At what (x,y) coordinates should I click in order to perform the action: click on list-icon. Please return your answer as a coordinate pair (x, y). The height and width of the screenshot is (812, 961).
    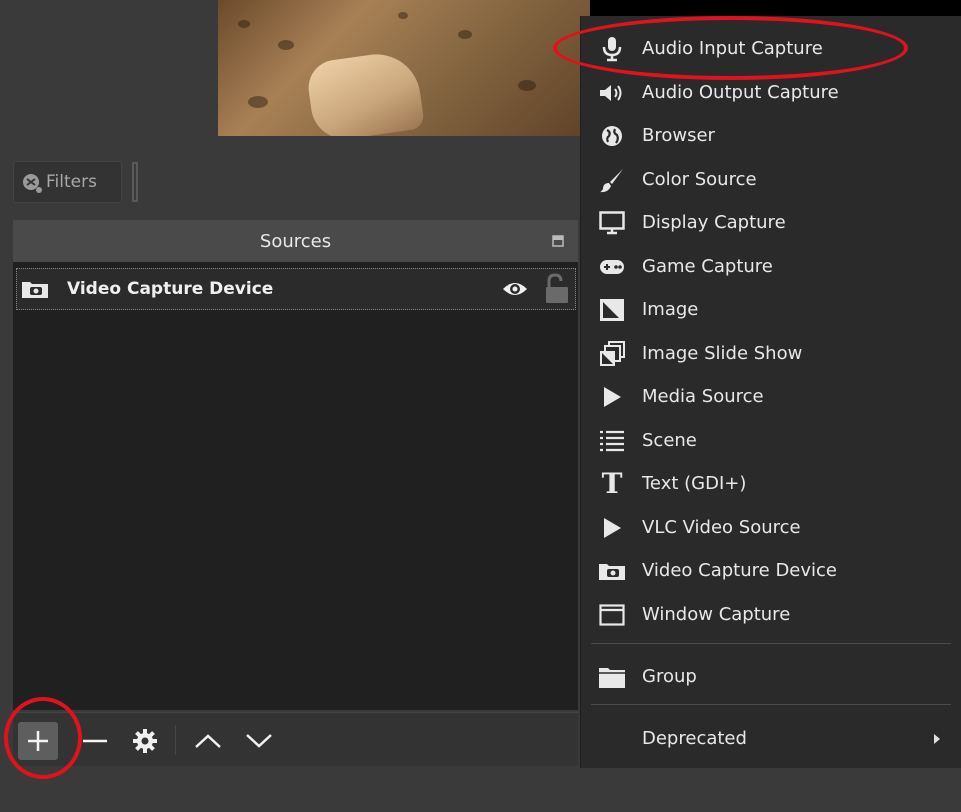
    Looking at the image, I should click on (612, 441).